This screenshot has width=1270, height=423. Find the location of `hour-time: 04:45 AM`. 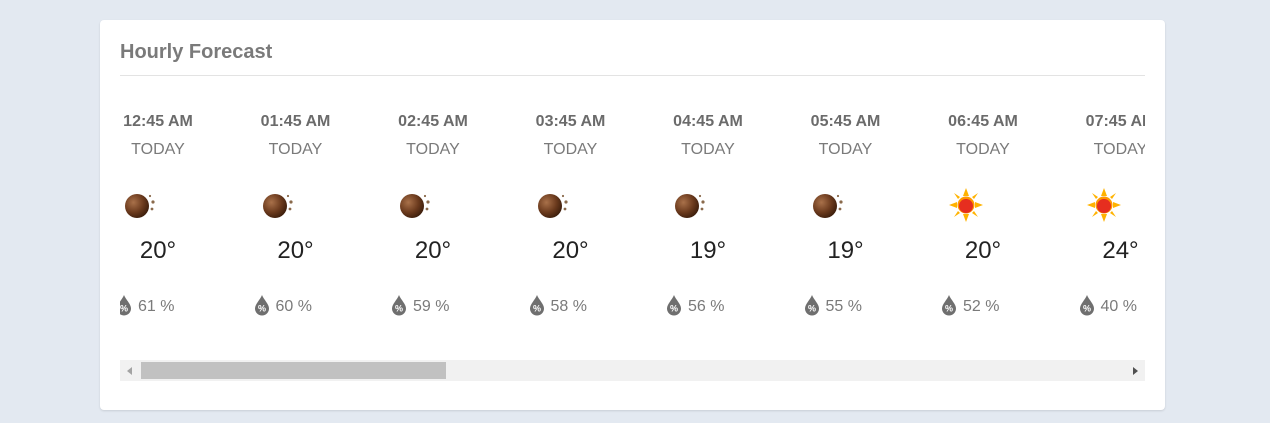

hour-time: 04:45 AM is located at coordinates (708, 121).